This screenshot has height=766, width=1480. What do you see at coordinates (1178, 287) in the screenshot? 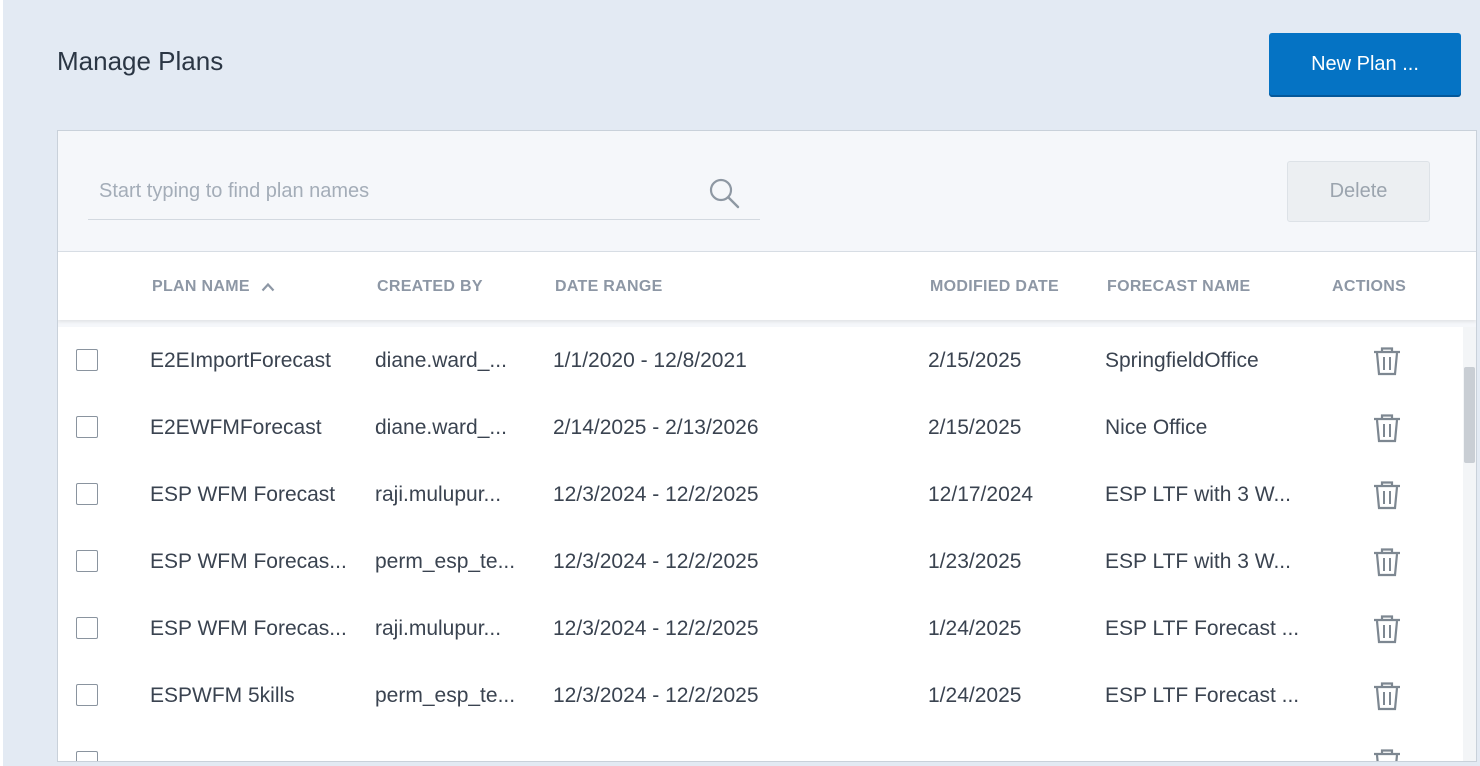
I see `column-header-forecast-name: FORECAST NAME` at bounding box center [1178, 287].